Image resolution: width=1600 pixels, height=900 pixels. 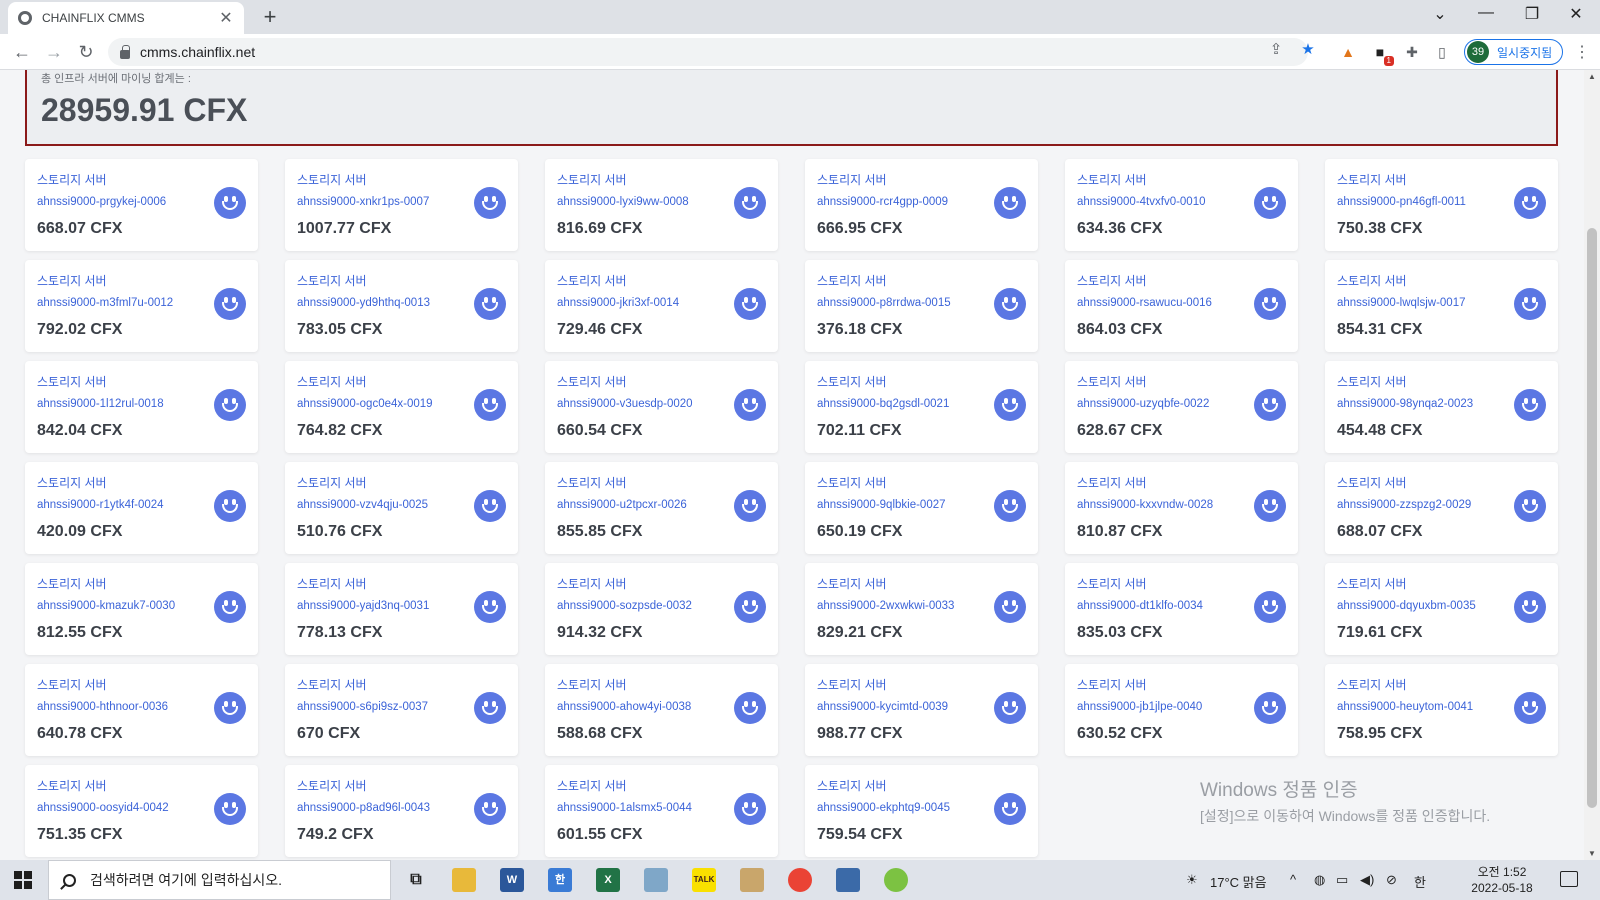 I want to click on server-card: 스토리지 서버 ahnssi9000-prgykej-0006 668.07 CFX, so click(x=141, y=205).